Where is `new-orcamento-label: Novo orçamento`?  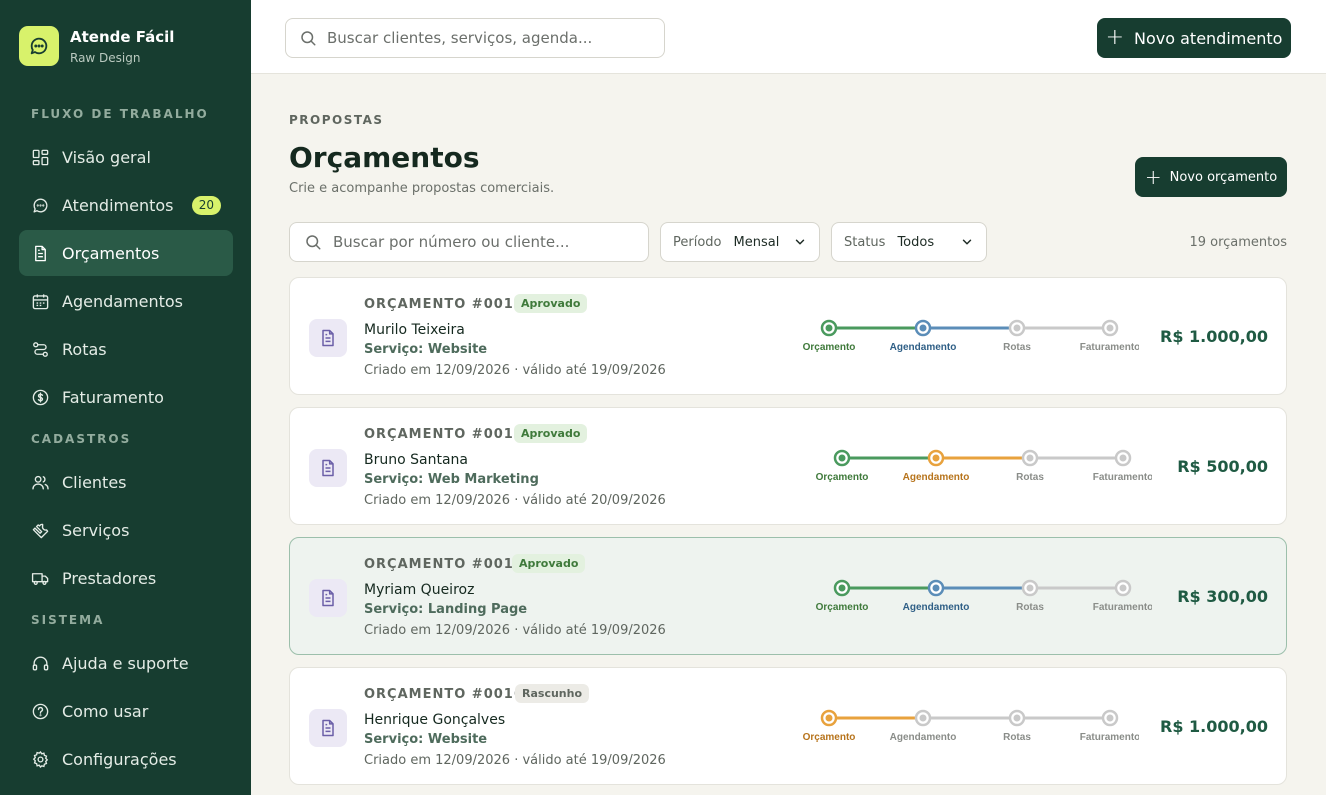
new-orcamento-label: Novo orçamento is located at coordinates (1223, 177).